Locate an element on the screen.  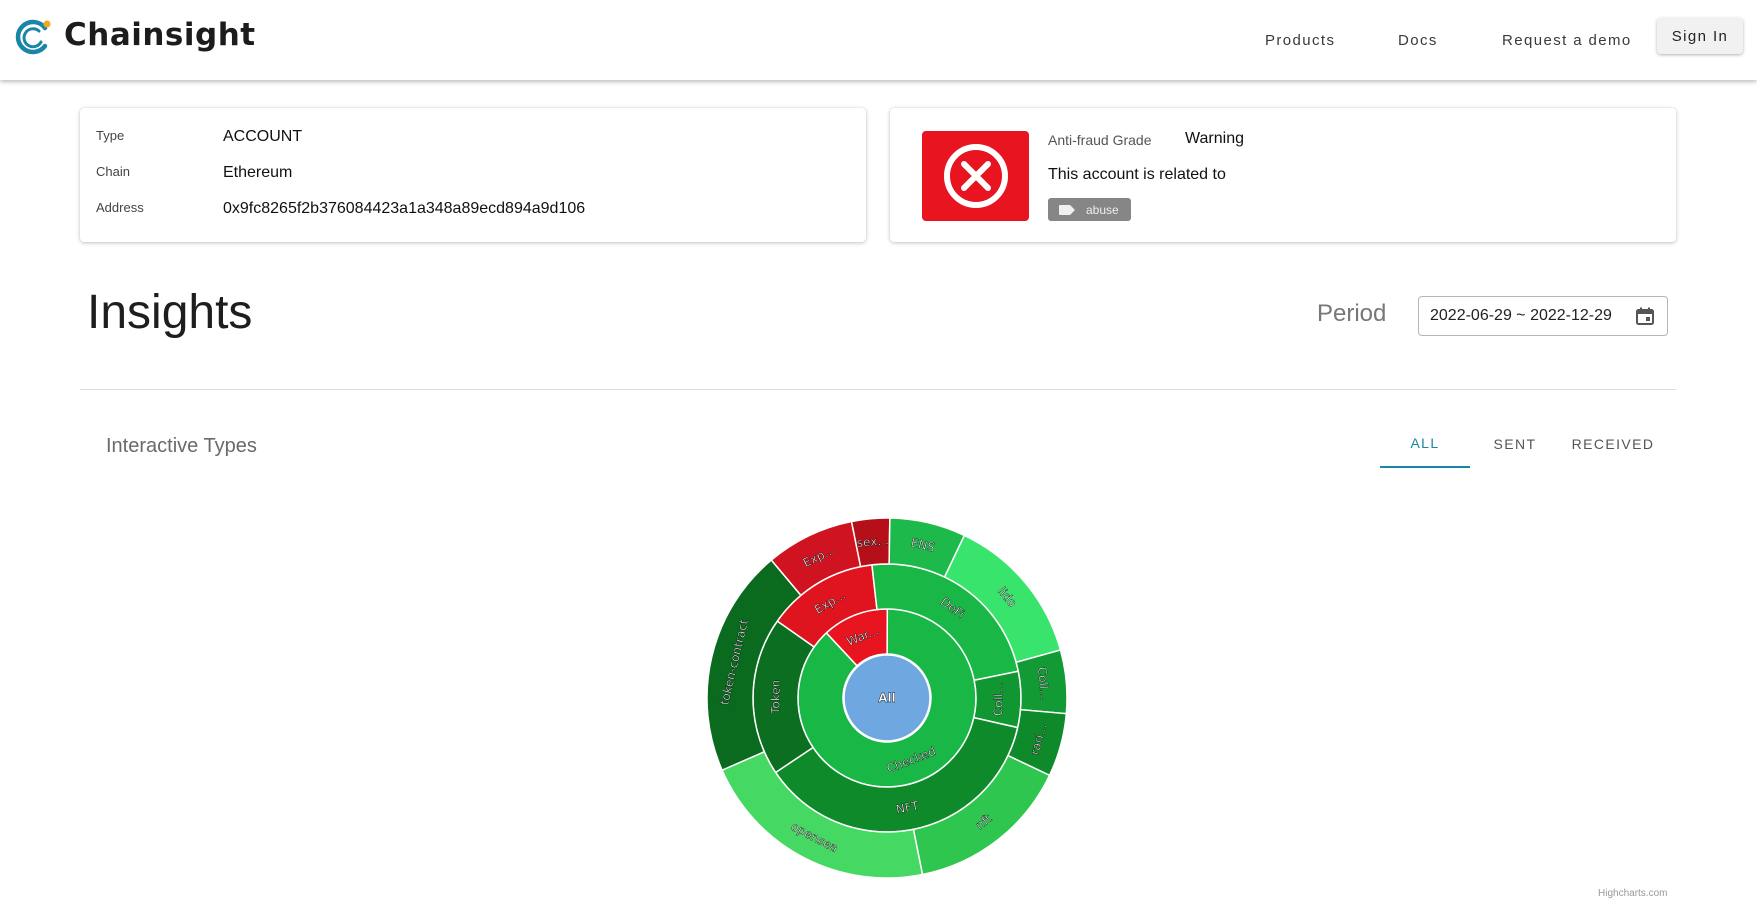
warning-badge is located at coordinates (975, 176).